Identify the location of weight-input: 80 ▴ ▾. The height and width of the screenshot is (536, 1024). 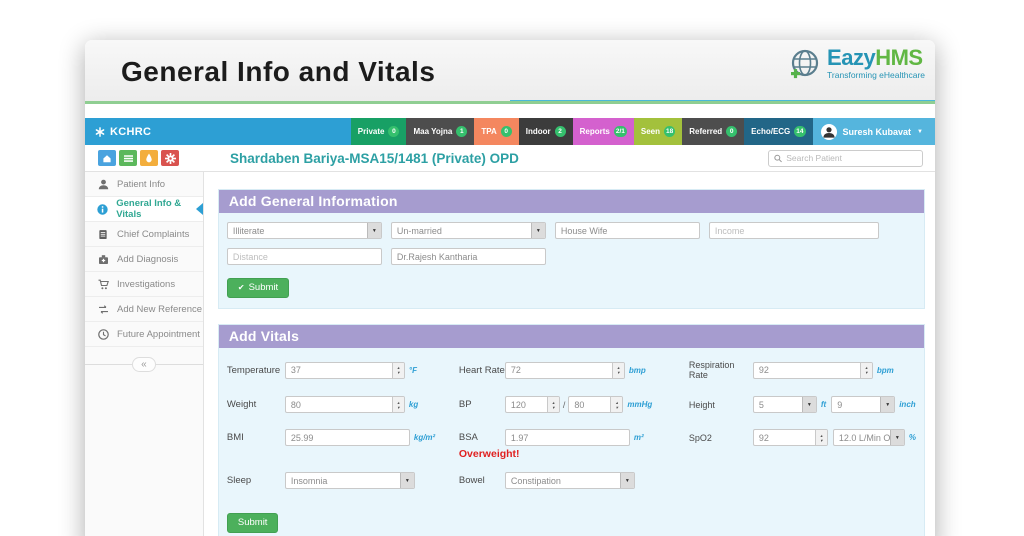
(344, 404).